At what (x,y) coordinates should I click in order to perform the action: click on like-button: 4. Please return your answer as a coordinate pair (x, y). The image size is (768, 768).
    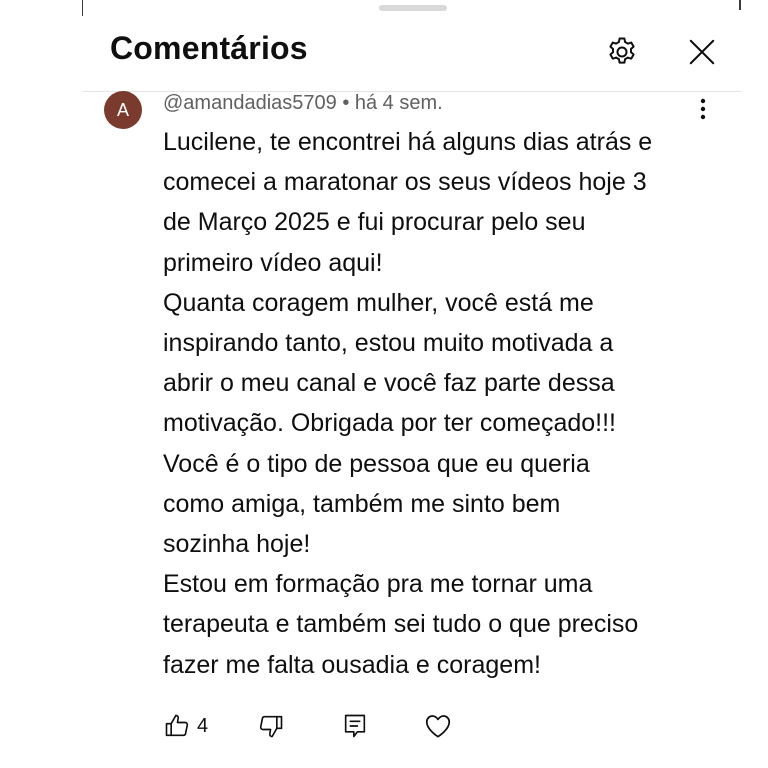
    Looking at the image, I should click on (185, 726).